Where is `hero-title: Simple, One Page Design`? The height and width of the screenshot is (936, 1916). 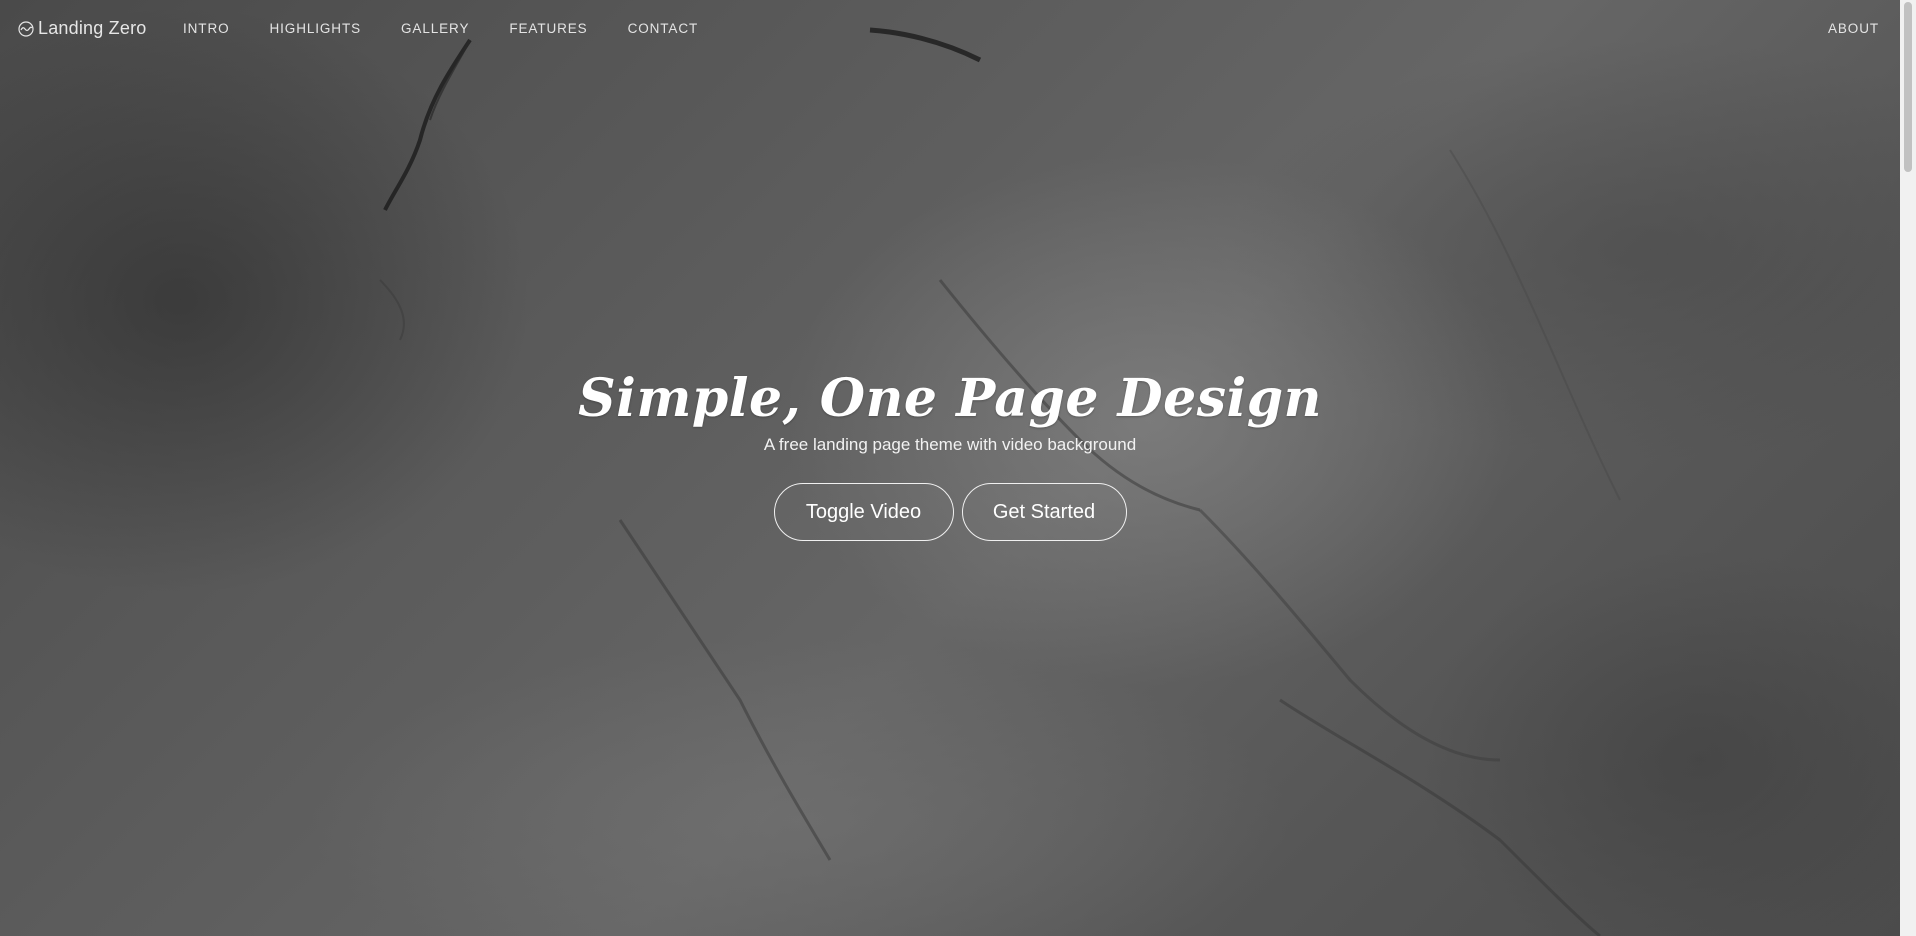
hero-title: Simple, One Page Design is located at coordinates (950, 398).